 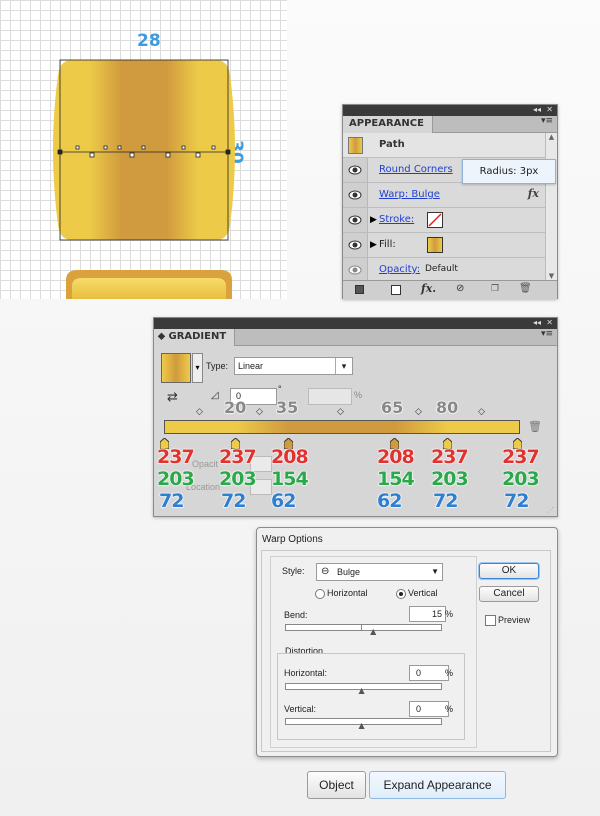 What do you see at coordinates (283, 501) in the screenshot?
I see `stop-3-blue: 62` at bounding box center [283, 501].